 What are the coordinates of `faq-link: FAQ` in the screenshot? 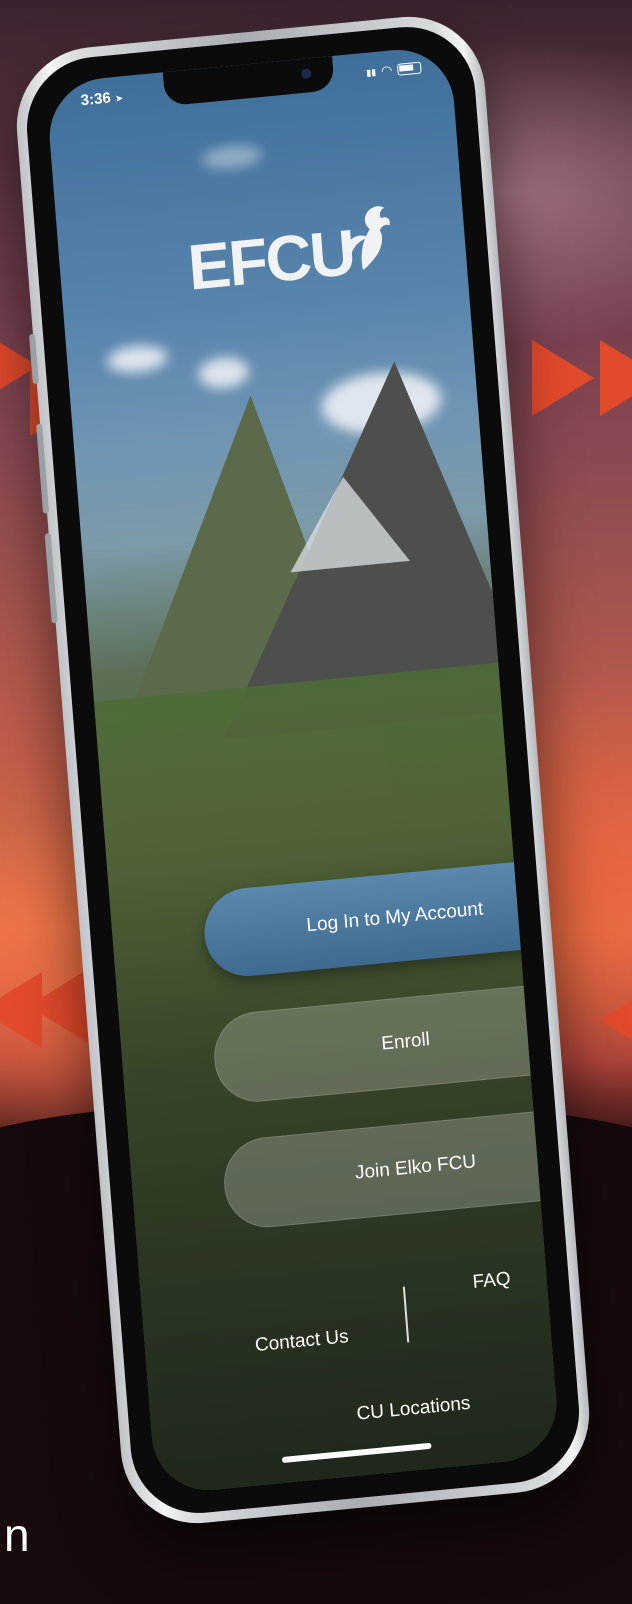 It's located at (492, 1281).